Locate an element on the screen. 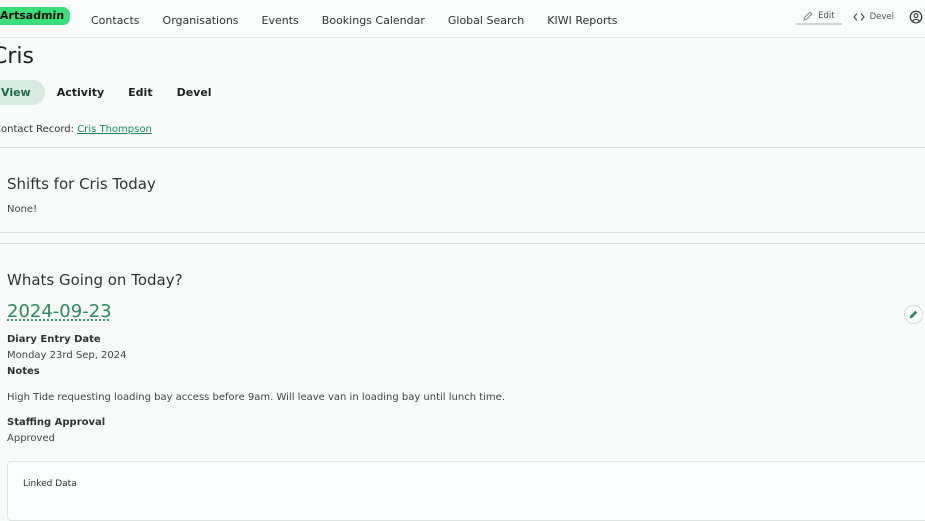  diary-date-link: 2024-09-23 is located at coordinates (59, 311).